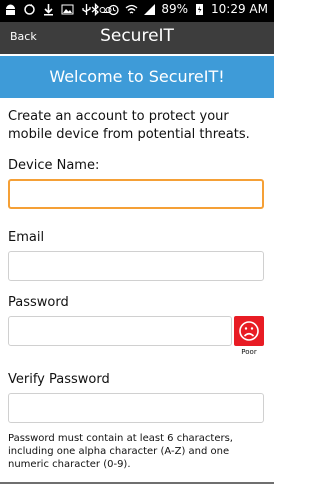 Image resolution: width=320 pixels, height=484 pixels. What do you see at coordinates (136, 408) in the screenshot?
I see `verify-password-input` at bounding box center [136, 408].